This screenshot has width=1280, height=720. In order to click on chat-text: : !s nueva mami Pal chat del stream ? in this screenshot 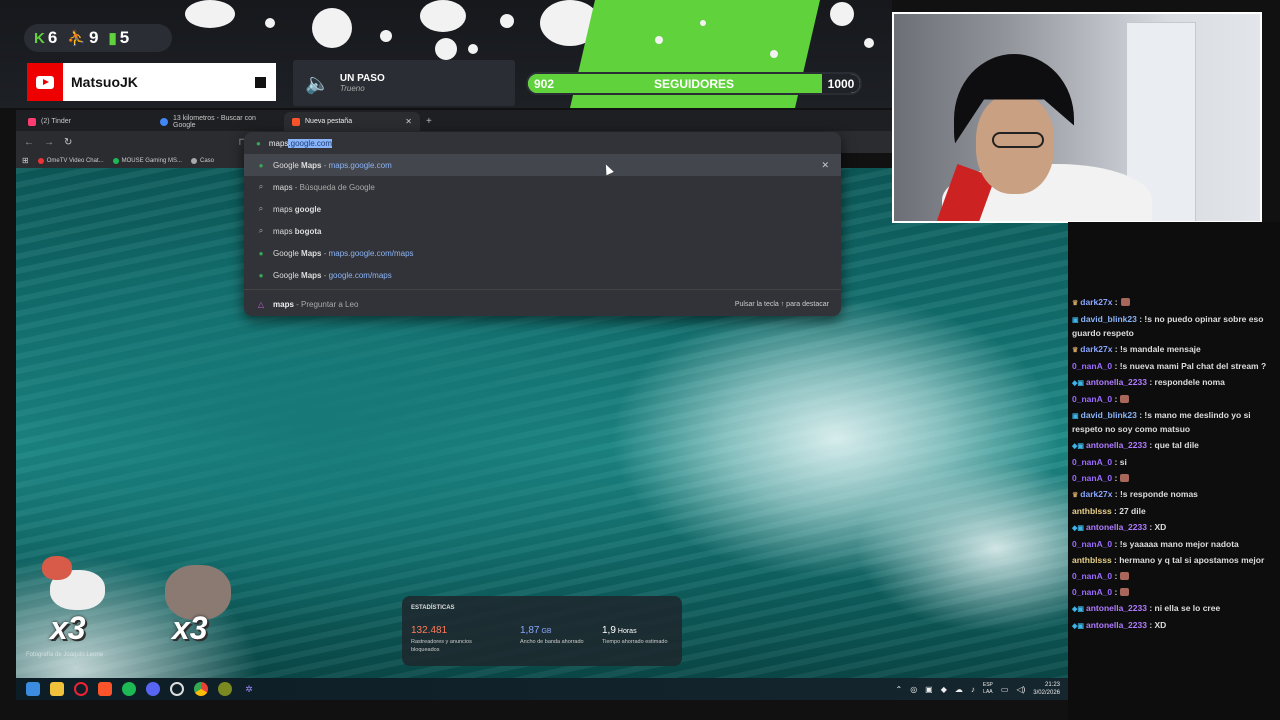, I will do `click(1189, 365)`.